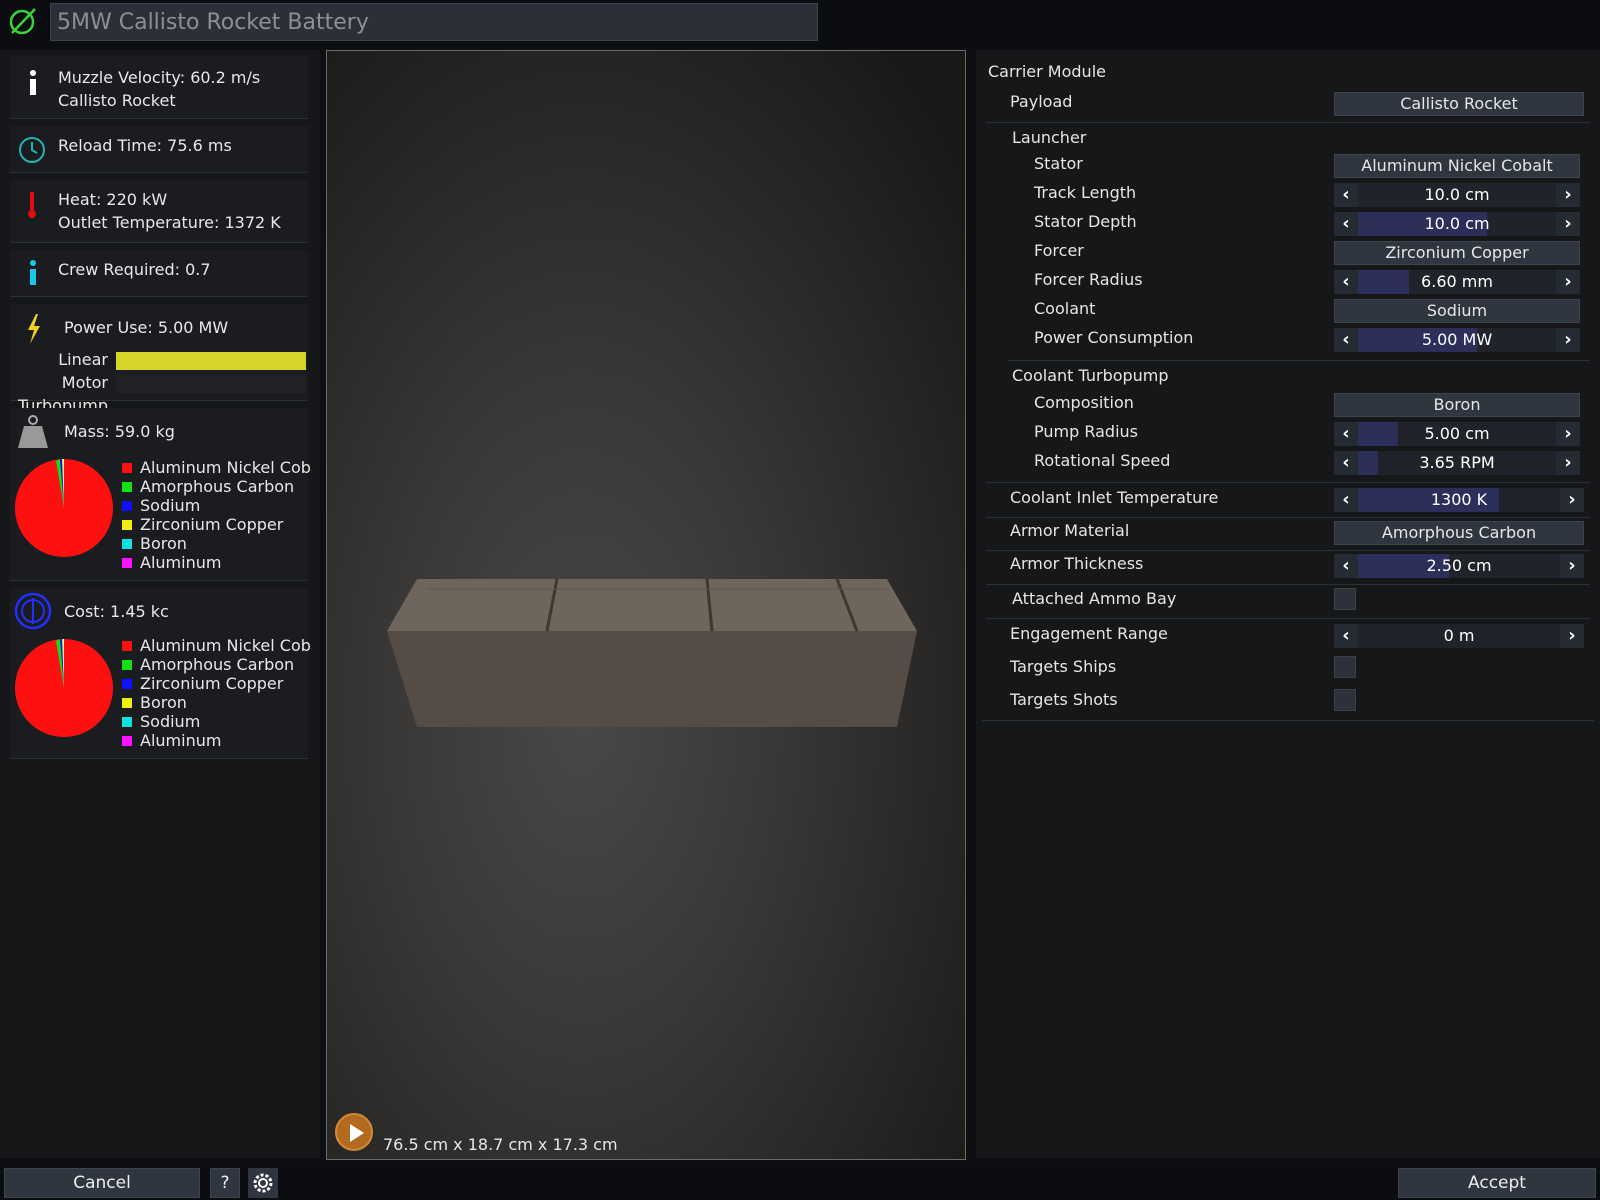 The image size is (1600, 1200). What do you see at coordinates (1085, 192) in the screenshot?
I see `track-length-label: Track Length` at bounding box center [1085, 192].